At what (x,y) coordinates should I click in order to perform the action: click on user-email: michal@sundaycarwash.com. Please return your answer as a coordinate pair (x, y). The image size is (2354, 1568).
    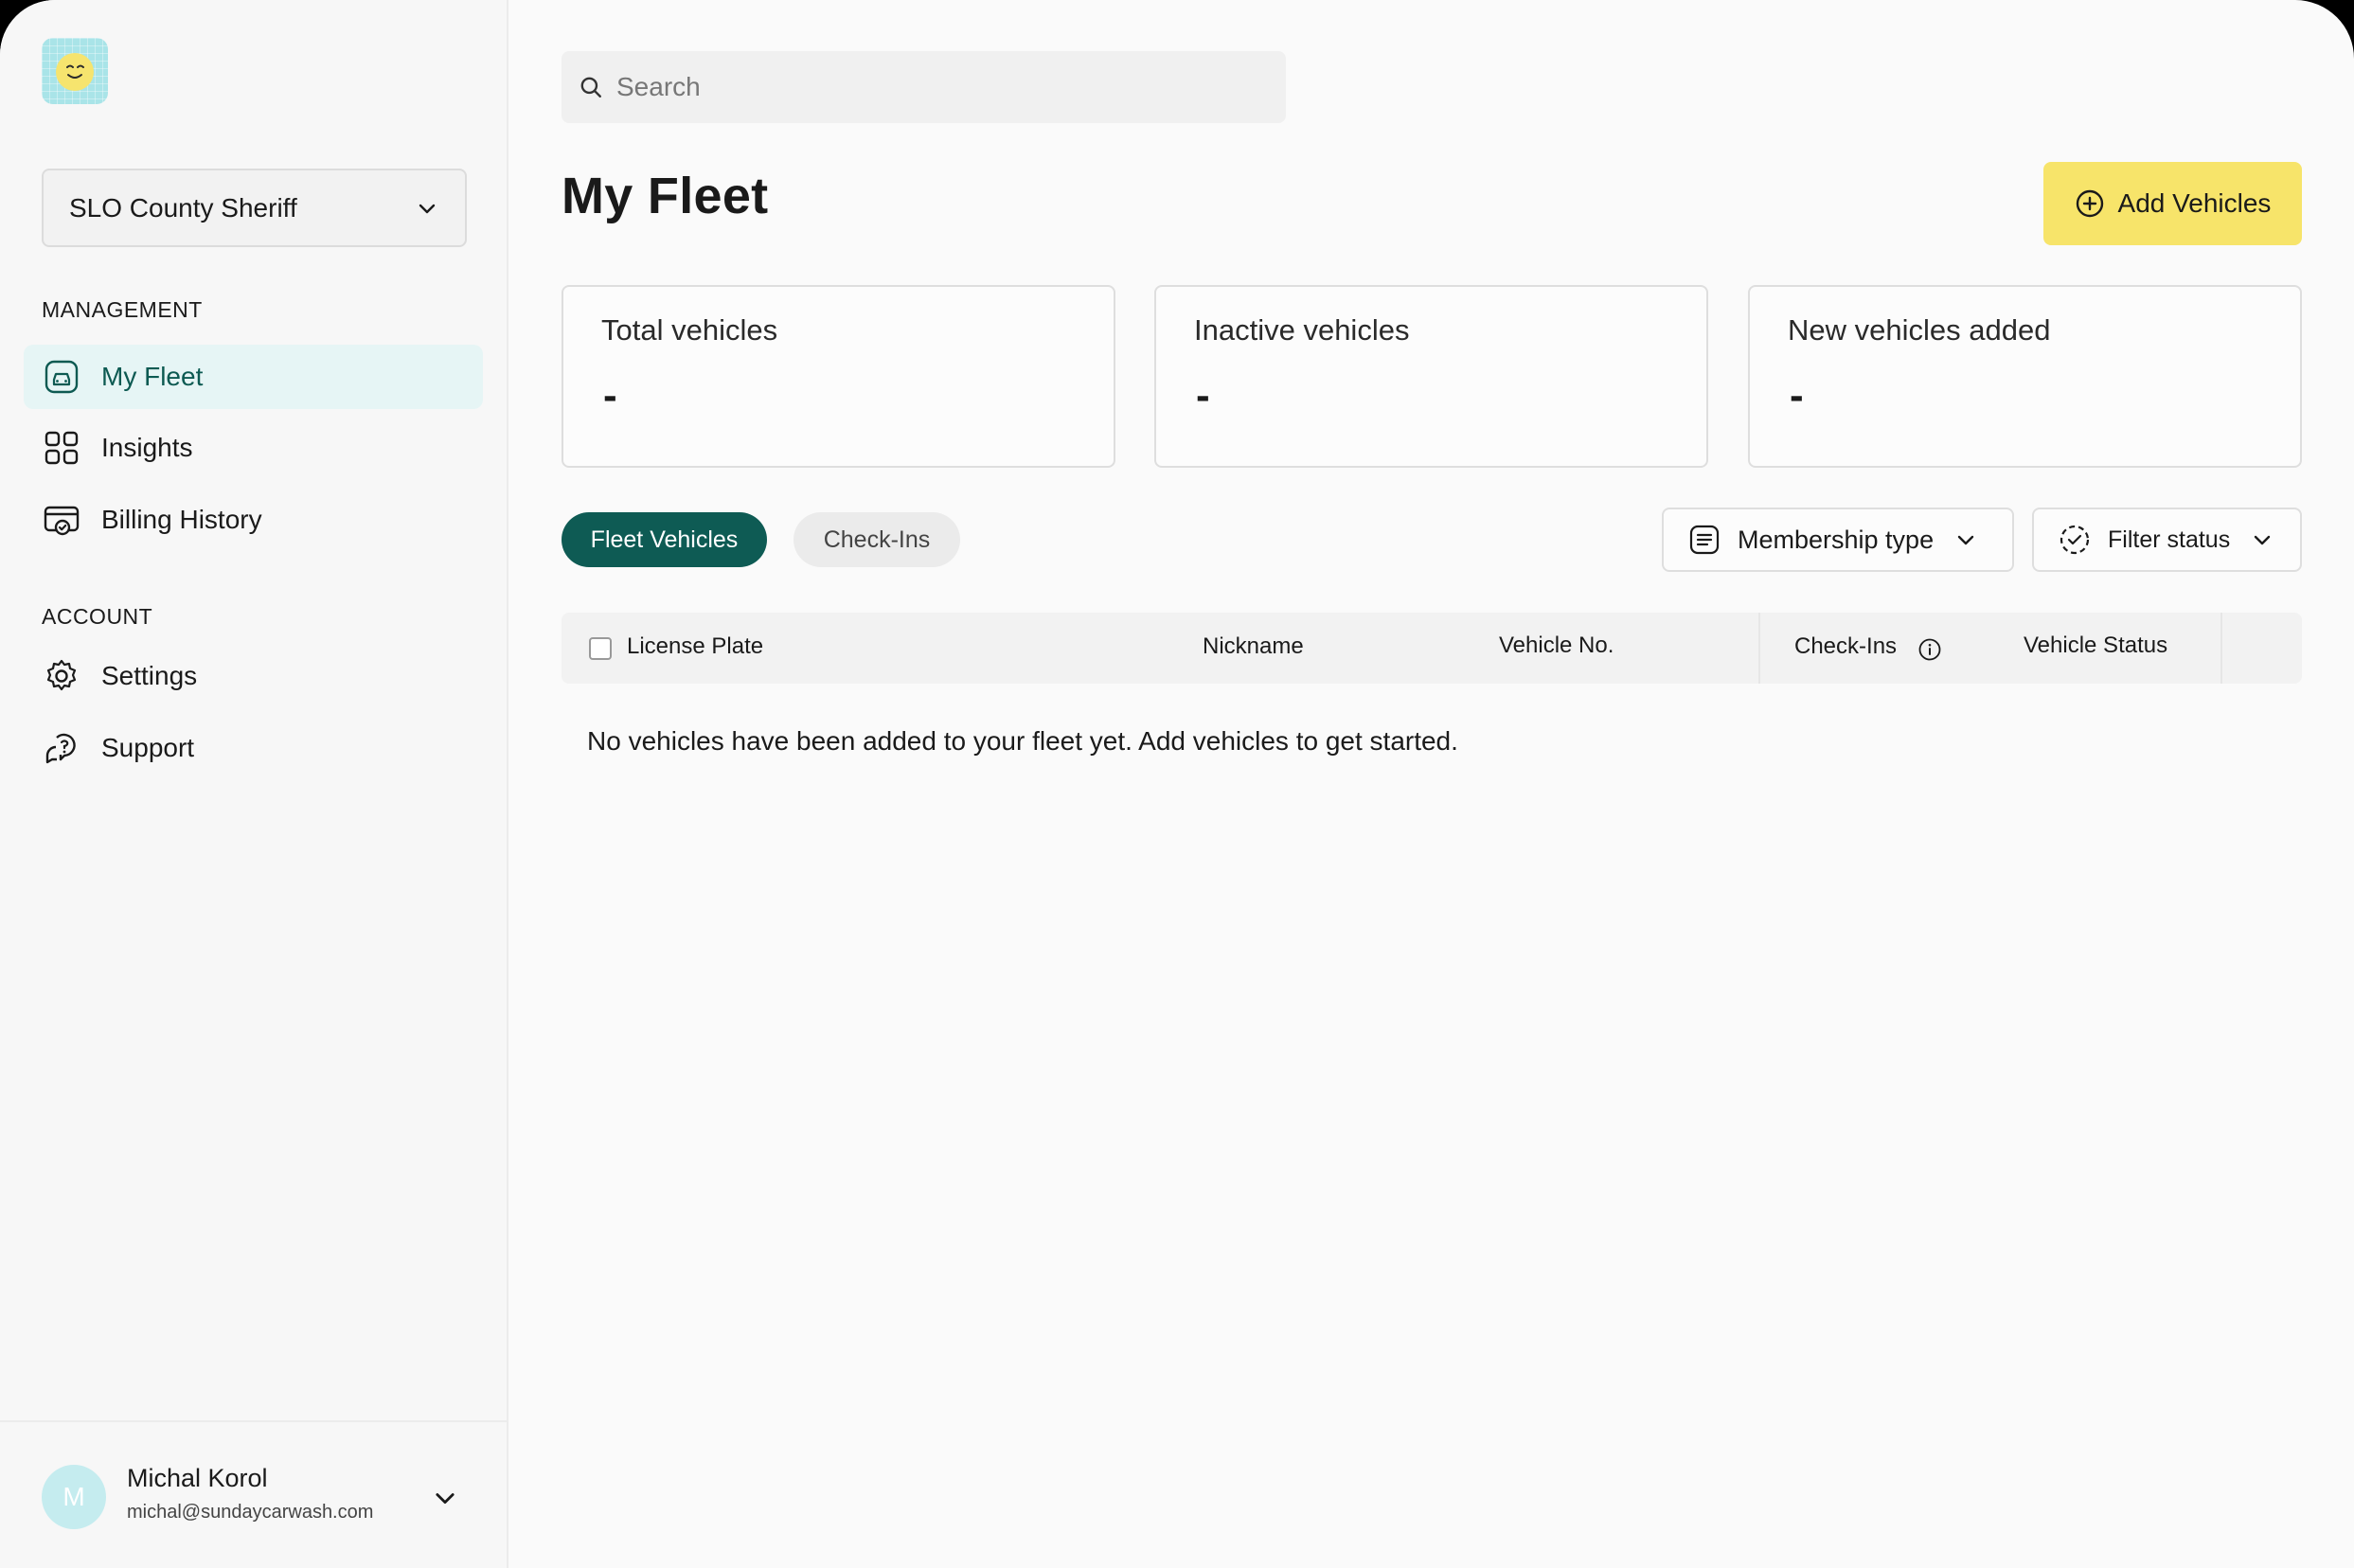
    Looking at the image, I should click on (251, 1512).